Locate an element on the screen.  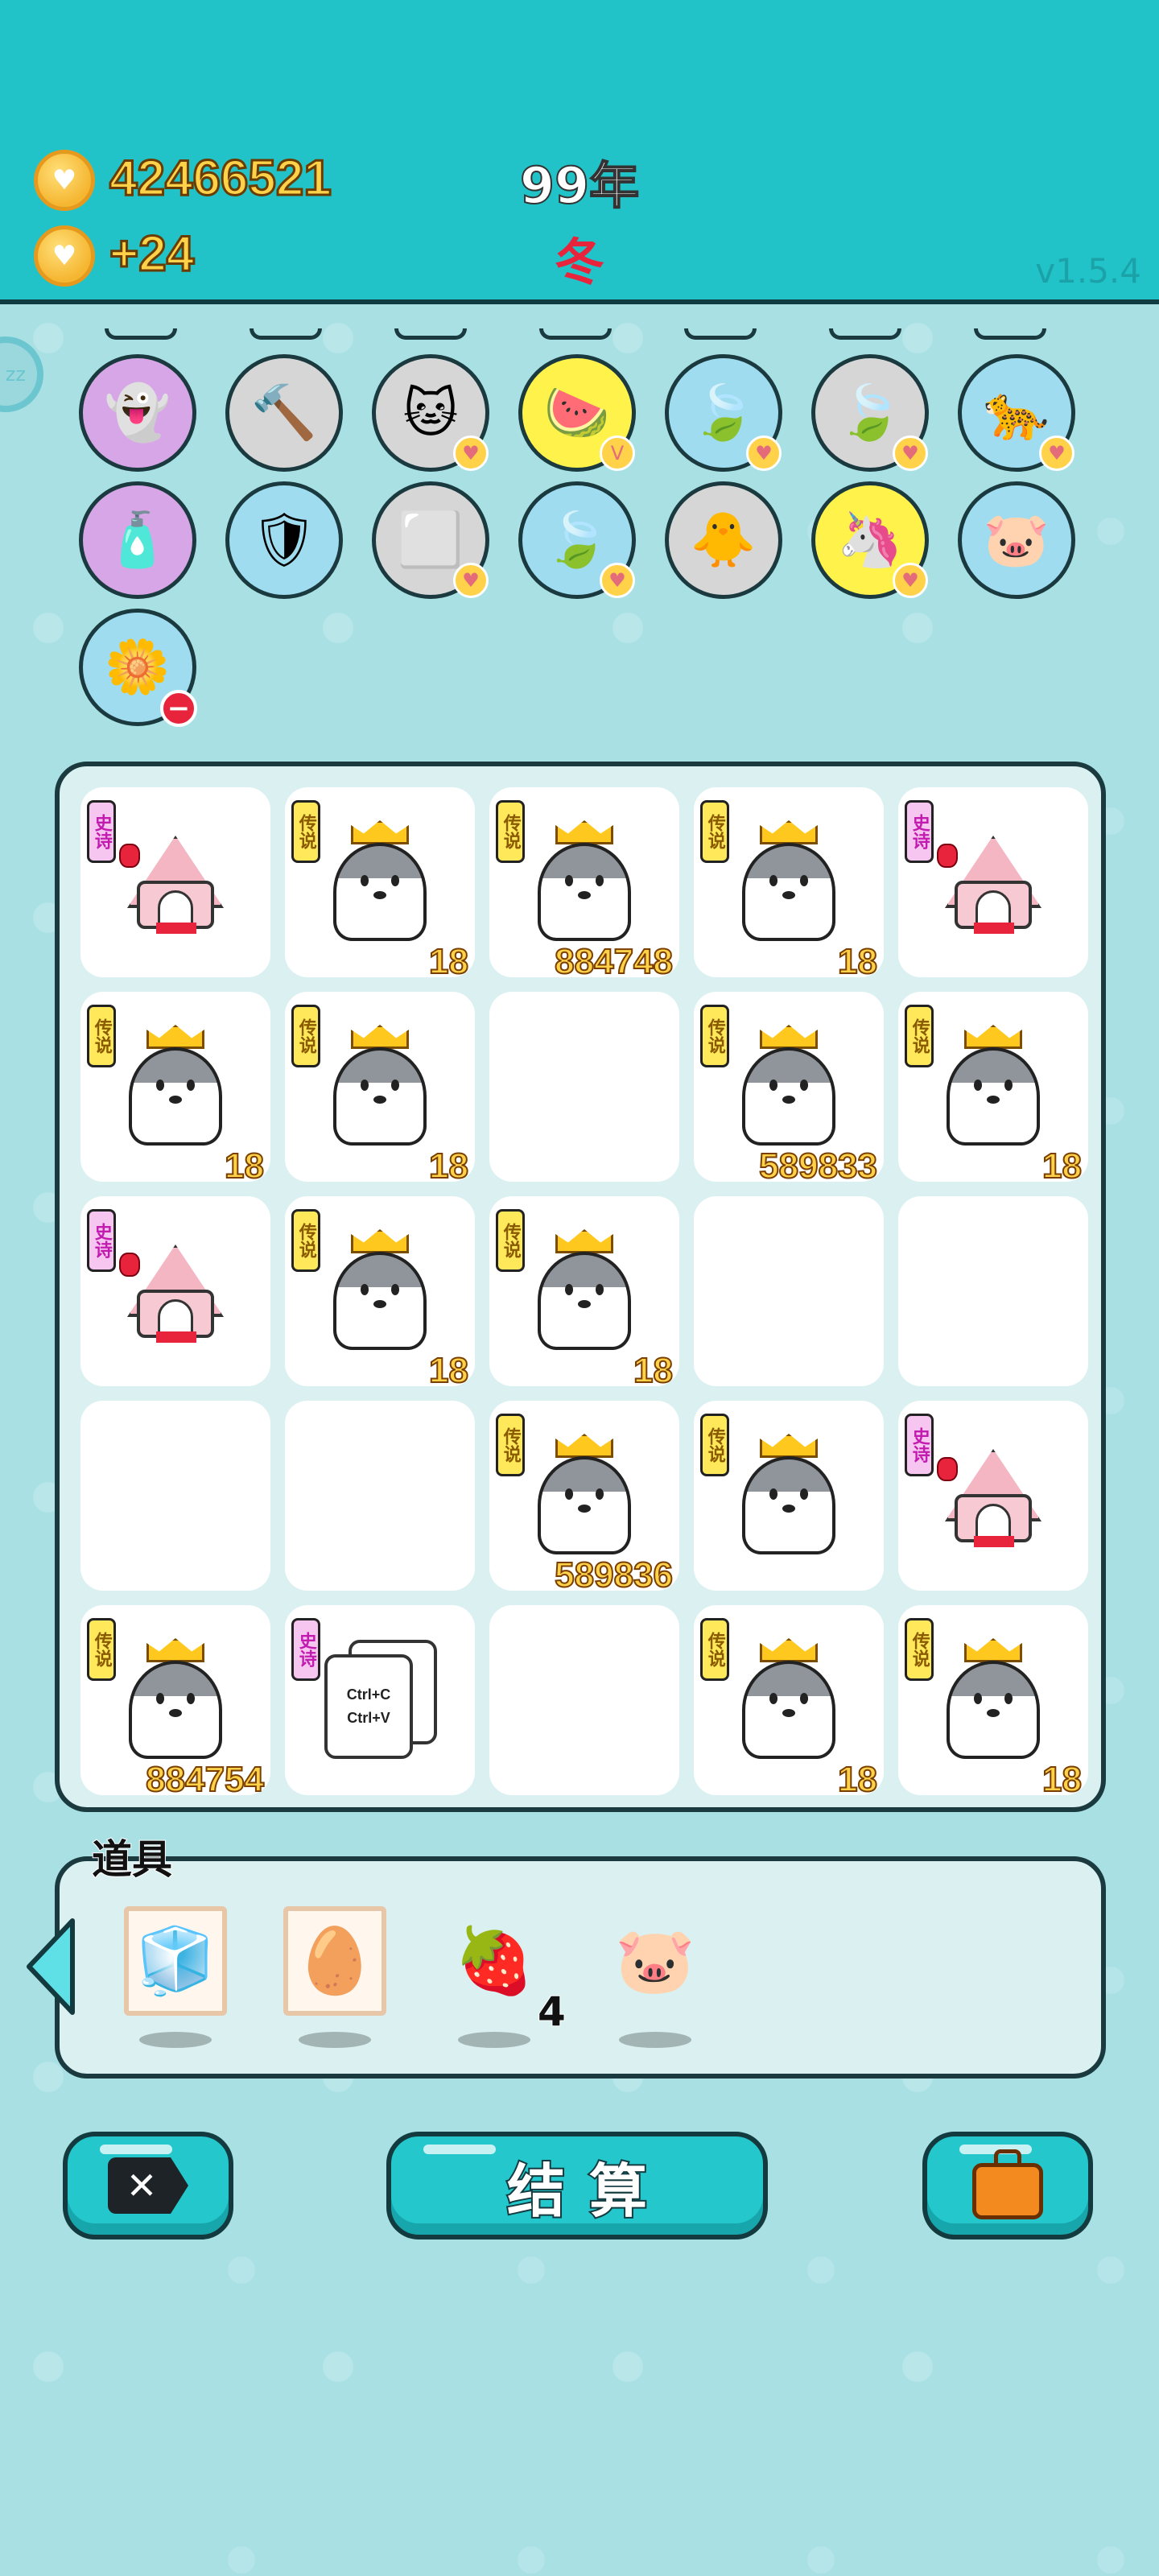
sugar-cubes-skill: ⬜ ♥ is located at coordinates (430, 540).